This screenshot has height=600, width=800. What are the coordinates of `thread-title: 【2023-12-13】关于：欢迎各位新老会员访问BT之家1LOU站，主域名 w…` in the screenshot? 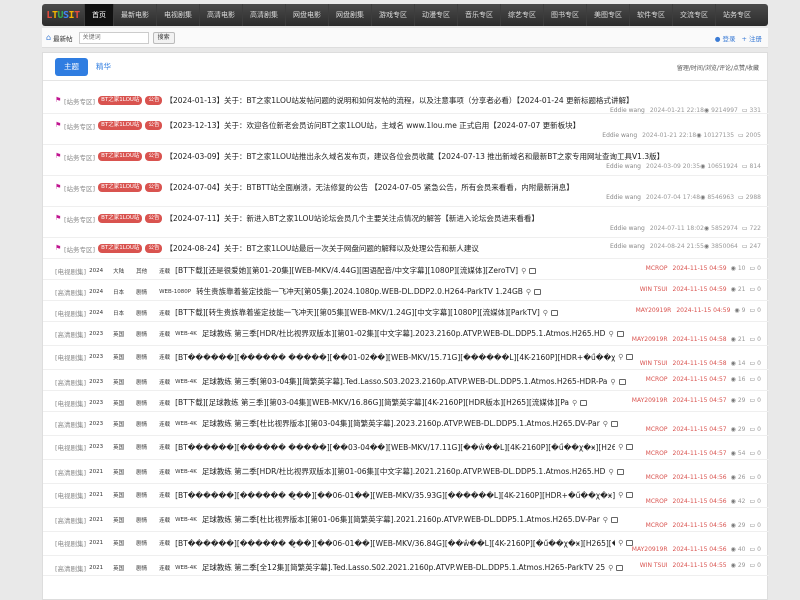 It's located at (372, 125).